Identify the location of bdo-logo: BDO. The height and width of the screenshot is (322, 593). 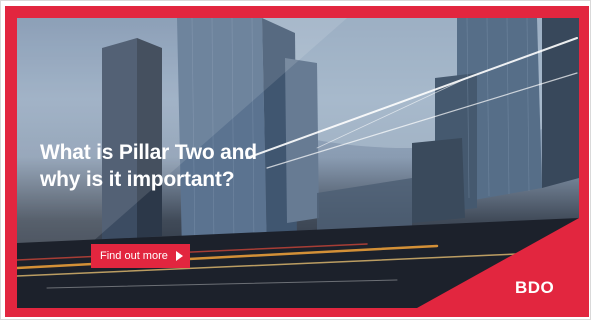
(534, 288).